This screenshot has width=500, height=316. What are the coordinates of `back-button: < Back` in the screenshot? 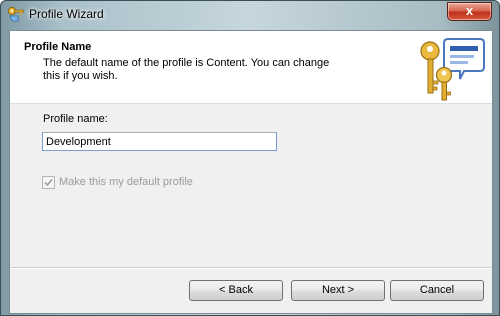 It's located at (236, 290).